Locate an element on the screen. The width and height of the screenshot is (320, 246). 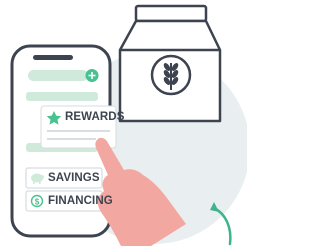
phone-search-bar is located at coordinates (58, 75).